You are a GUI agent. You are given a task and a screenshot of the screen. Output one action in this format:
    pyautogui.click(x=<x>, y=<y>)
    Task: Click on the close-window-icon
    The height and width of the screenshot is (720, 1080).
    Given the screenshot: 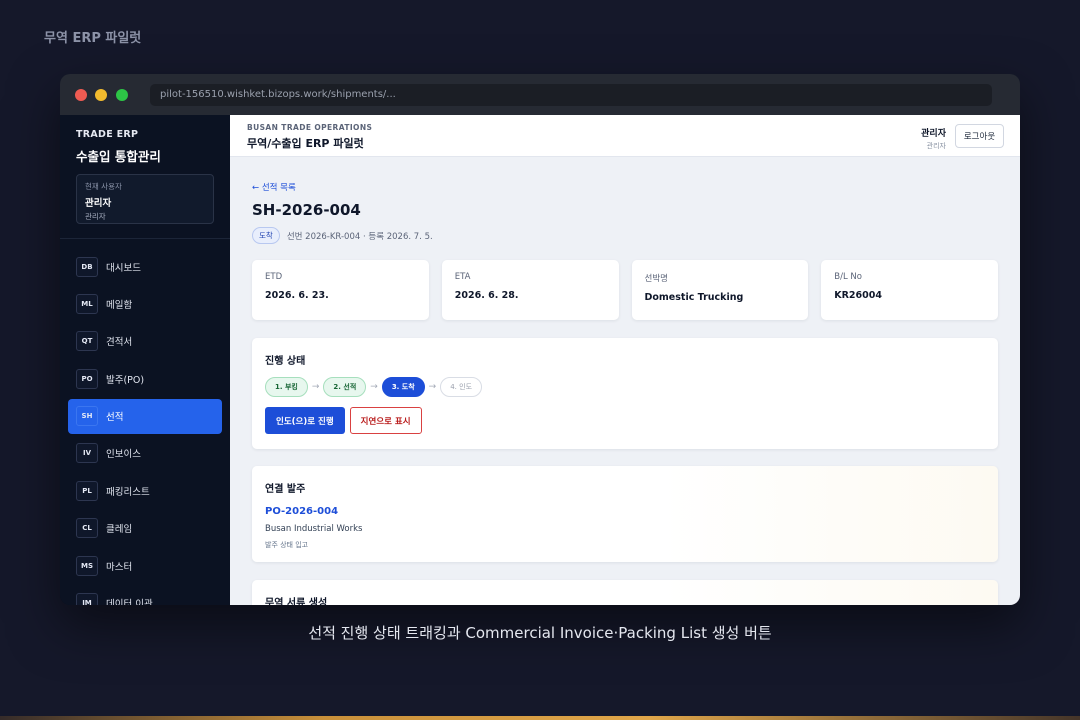 What is the action you would take?
    pyautogui.click(x=81, y=95)
    